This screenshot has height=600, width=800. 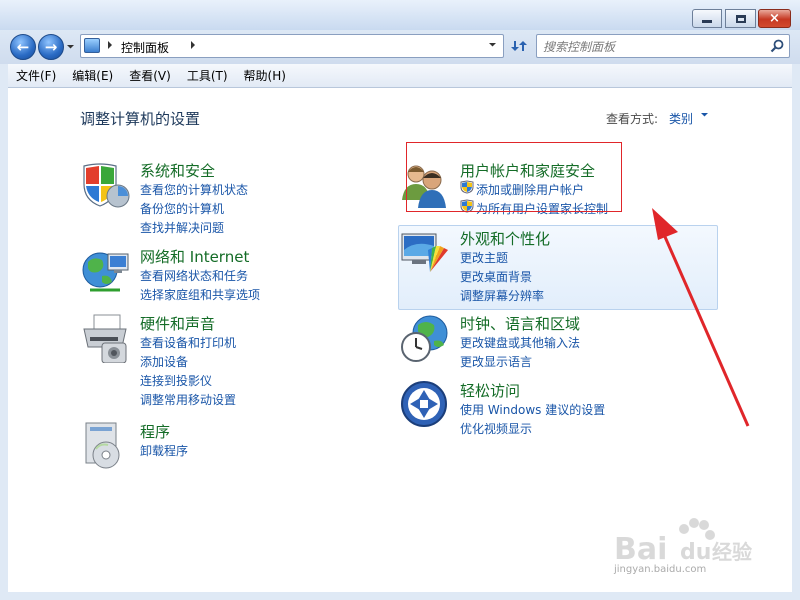 What do you see at coordinates (200, 294) in the screenshot?
I see `link-homegroup: 选择家庭组和共享选项` at bounding box center [200, 294].